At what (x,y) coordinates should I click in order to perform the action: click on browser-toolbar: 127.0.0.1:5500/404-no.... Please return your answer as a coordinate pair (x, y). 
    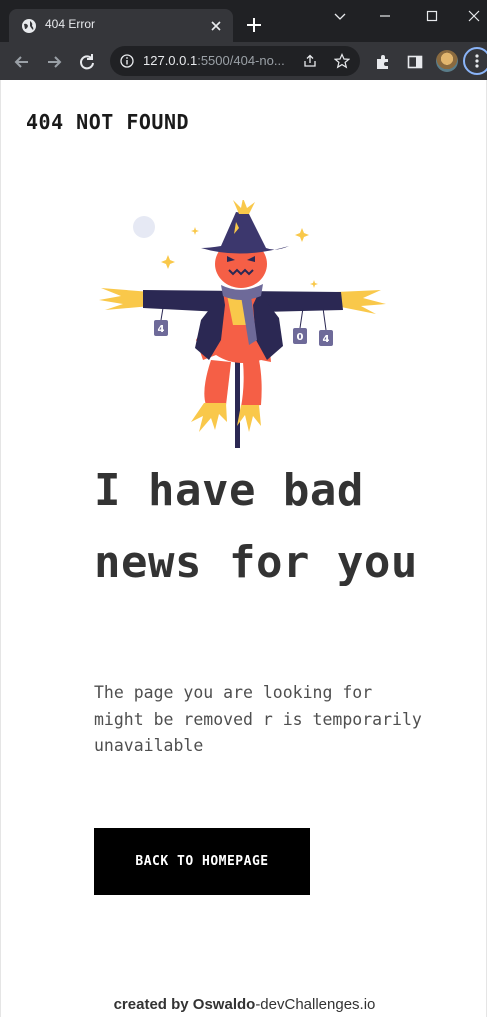
    Looking at the image, I should click on (243, 61).